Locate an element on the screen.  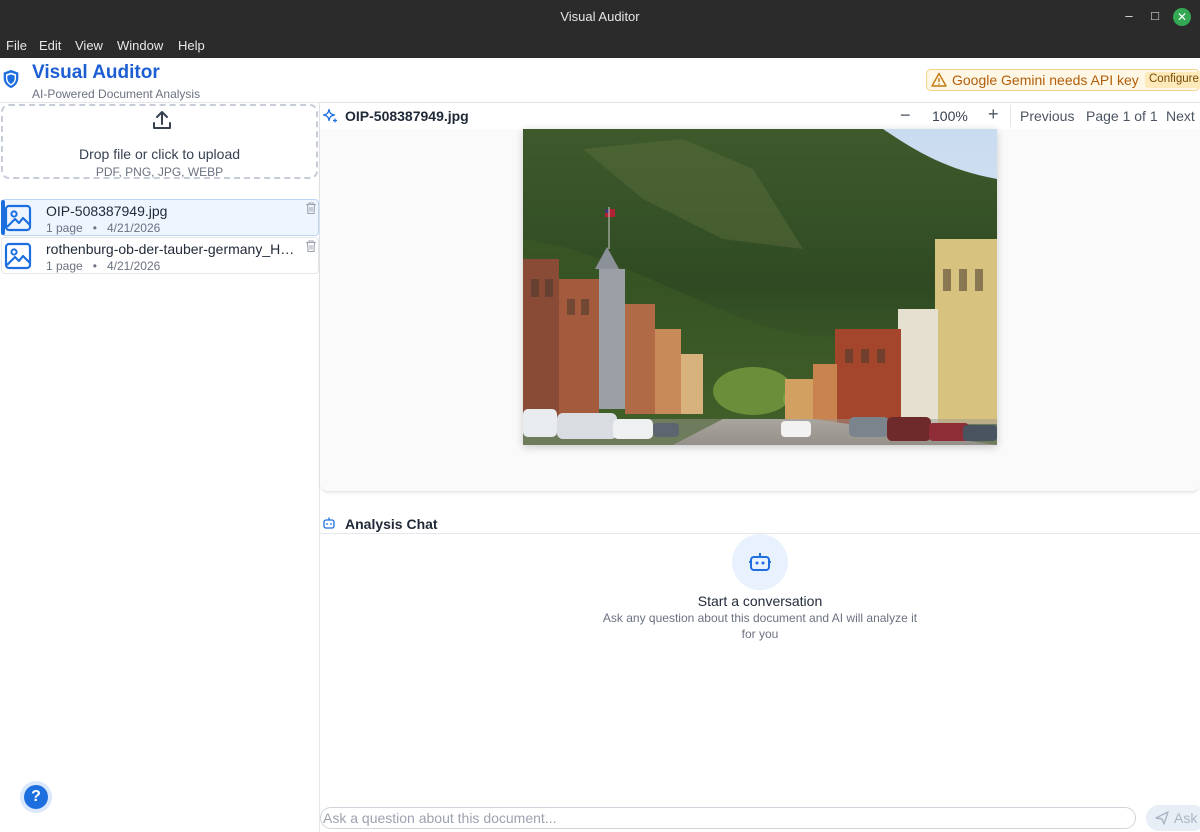
zoom-out-button: − is located at coordinates (905, 115).